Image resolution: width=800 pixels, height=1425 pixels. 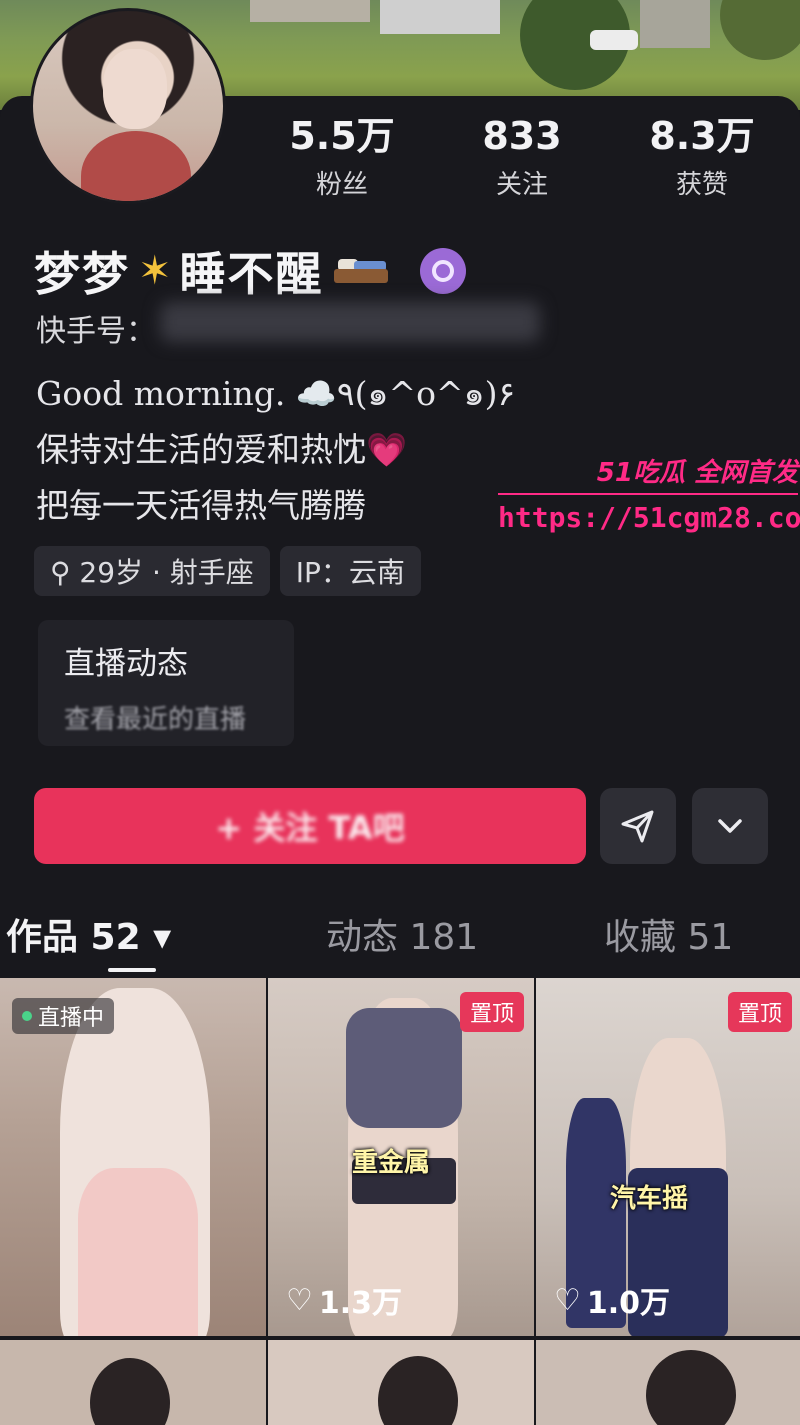 I want to click on watermark-divider, so click(x=648, y=494).